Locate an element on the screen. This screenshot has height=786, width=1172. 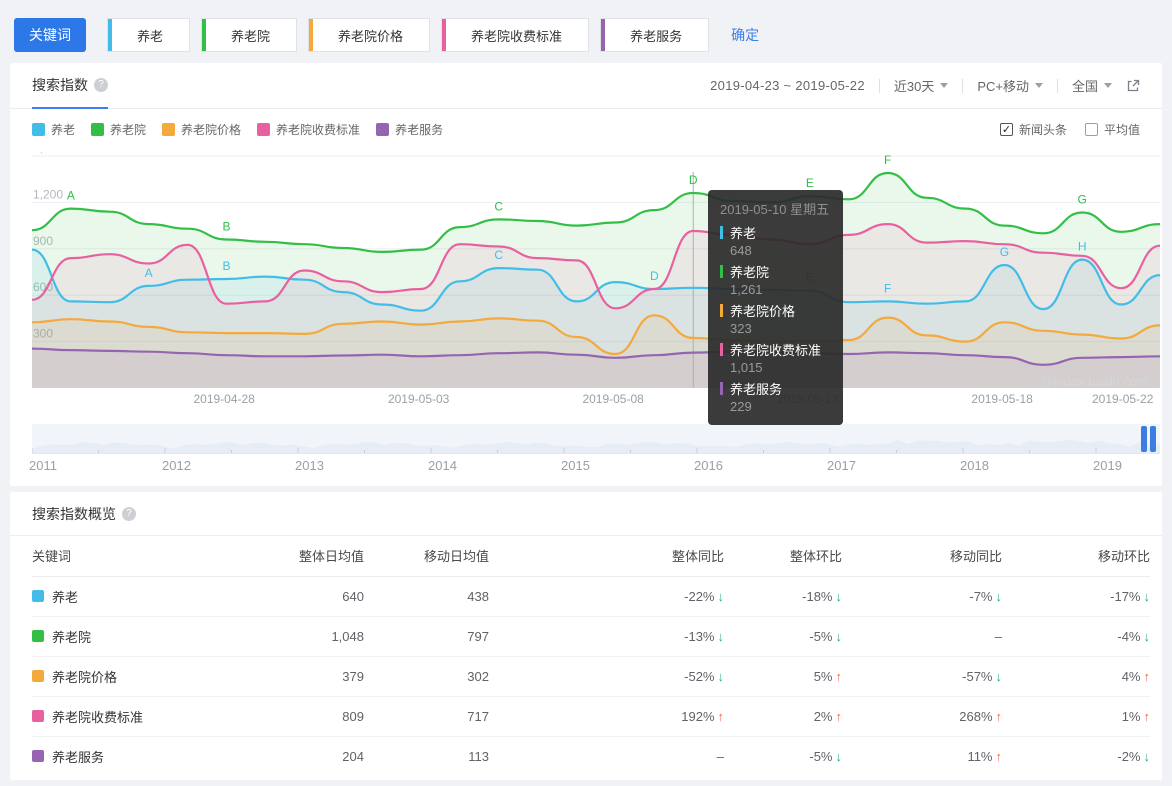
mobile-yoy-cell: 11% ↑ is located at coordinates (922, 756).